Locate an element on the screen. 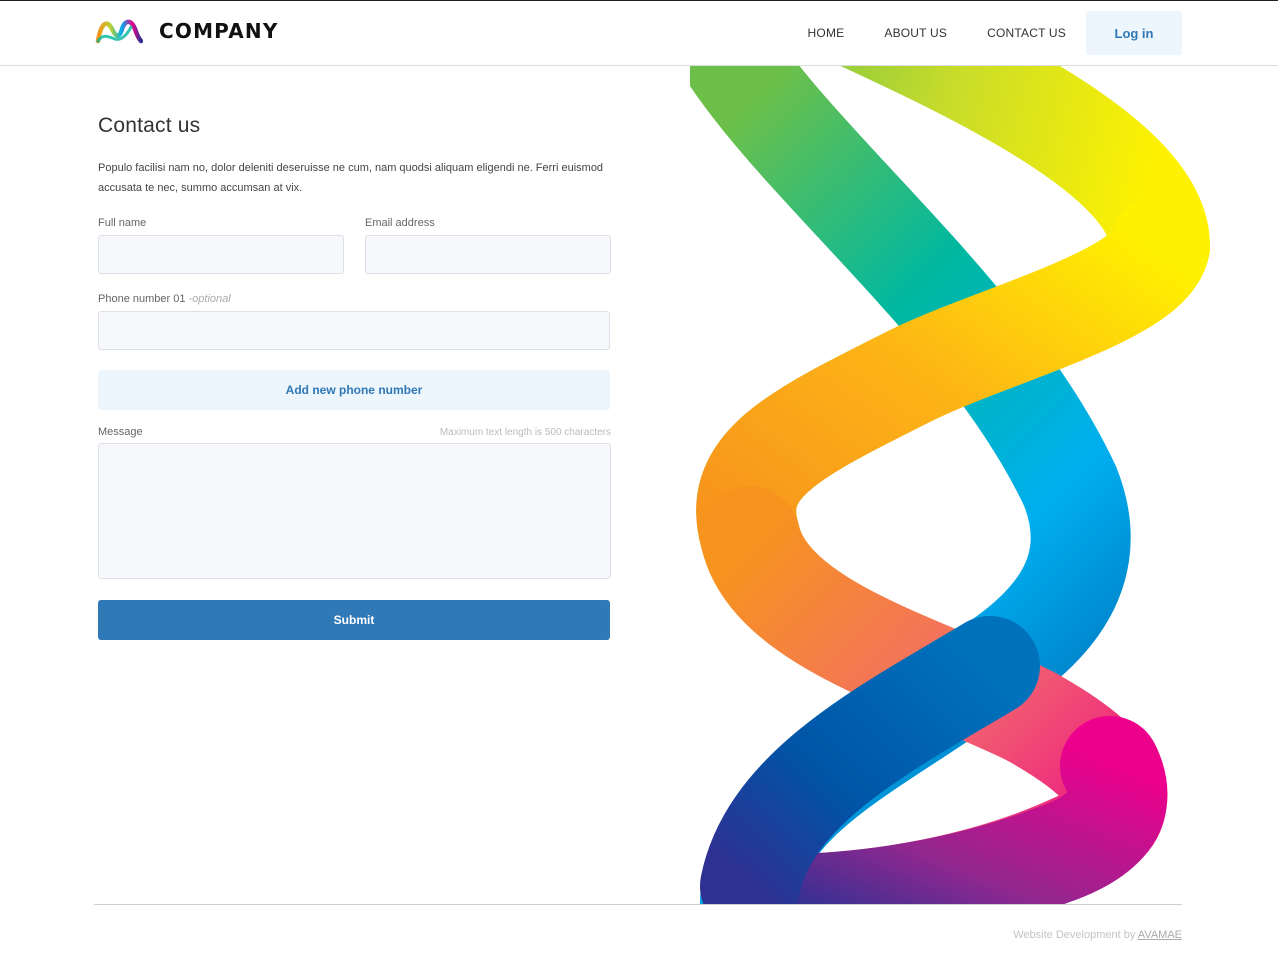 Image resolution: width=1278 pixels, height=978 pixels. footer-credit: Website Development by AVAMAE is located at coordinates (1097, 935).